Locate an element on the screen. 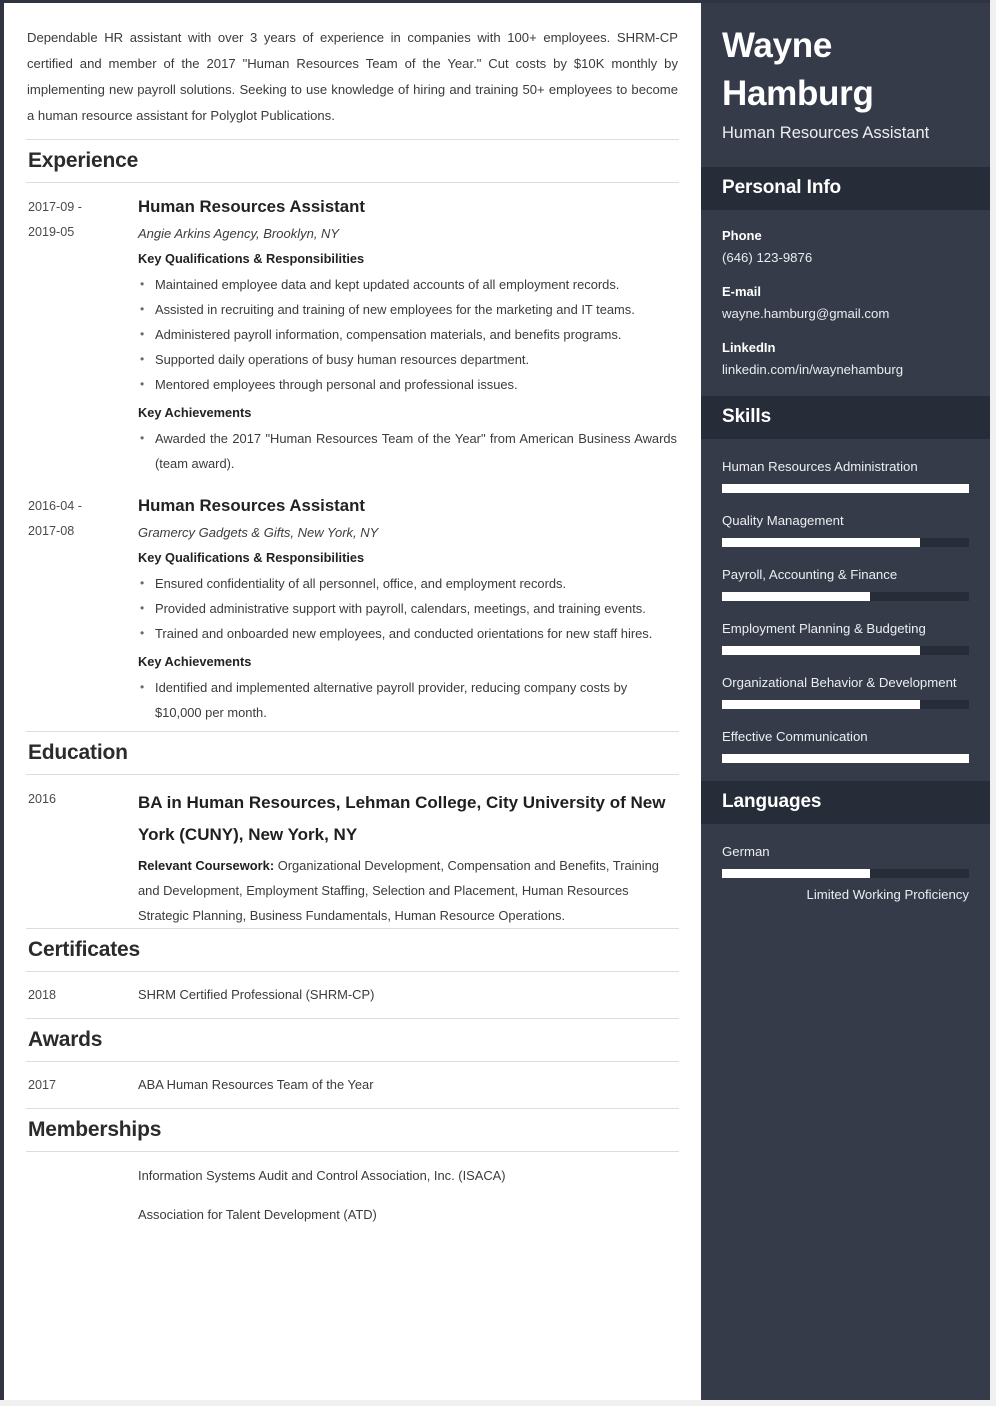 The height and width of the screenshot is (1406, 996). candidate-role: Human Resources Assistant is located at coordinates (826, 133).